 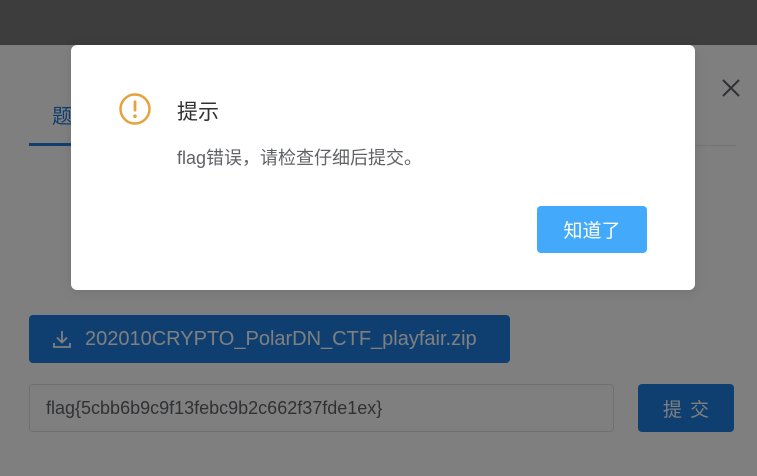 What do you see at coordinates (300, 158) in the screenshot?
I see `message-box-text: flag错误，请检查仔细后提交。` at bounding box center [300, 158].